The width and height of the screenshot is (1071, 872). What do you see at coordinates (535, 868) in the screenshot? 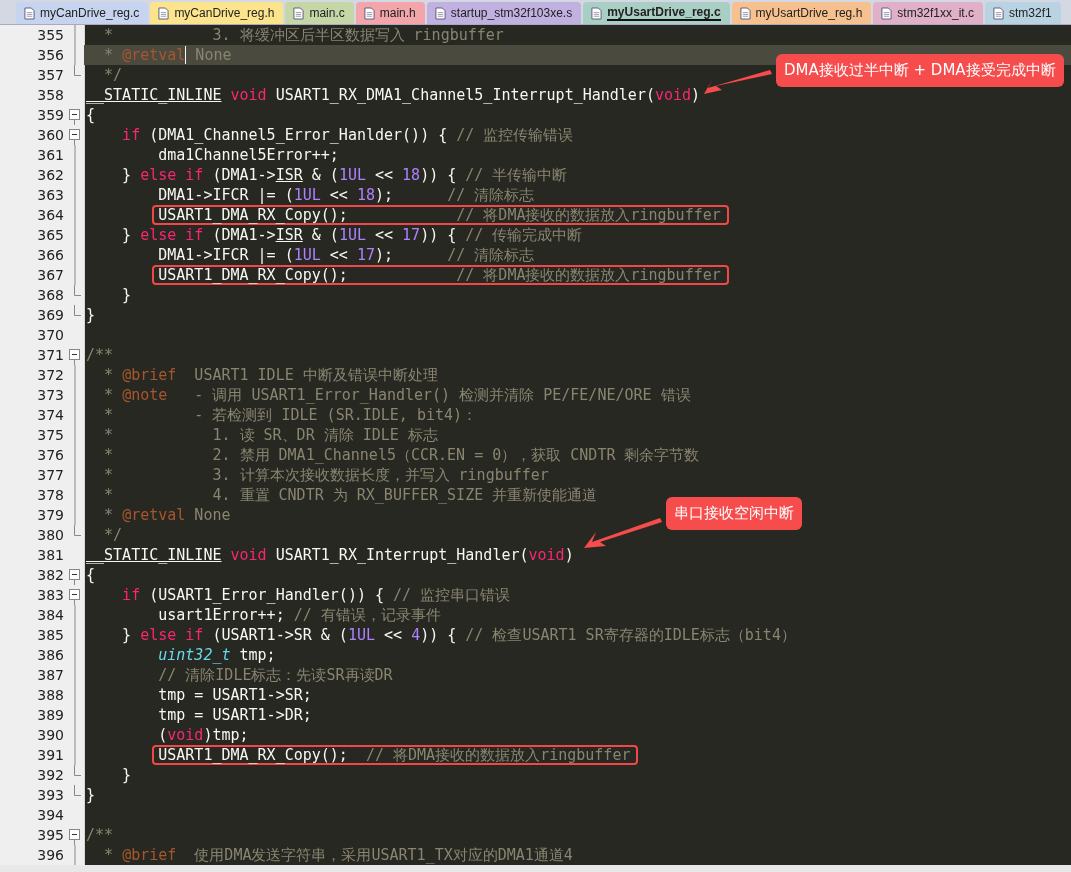
I see `horizontal-scrollbar` at bounding box center [535, 868].